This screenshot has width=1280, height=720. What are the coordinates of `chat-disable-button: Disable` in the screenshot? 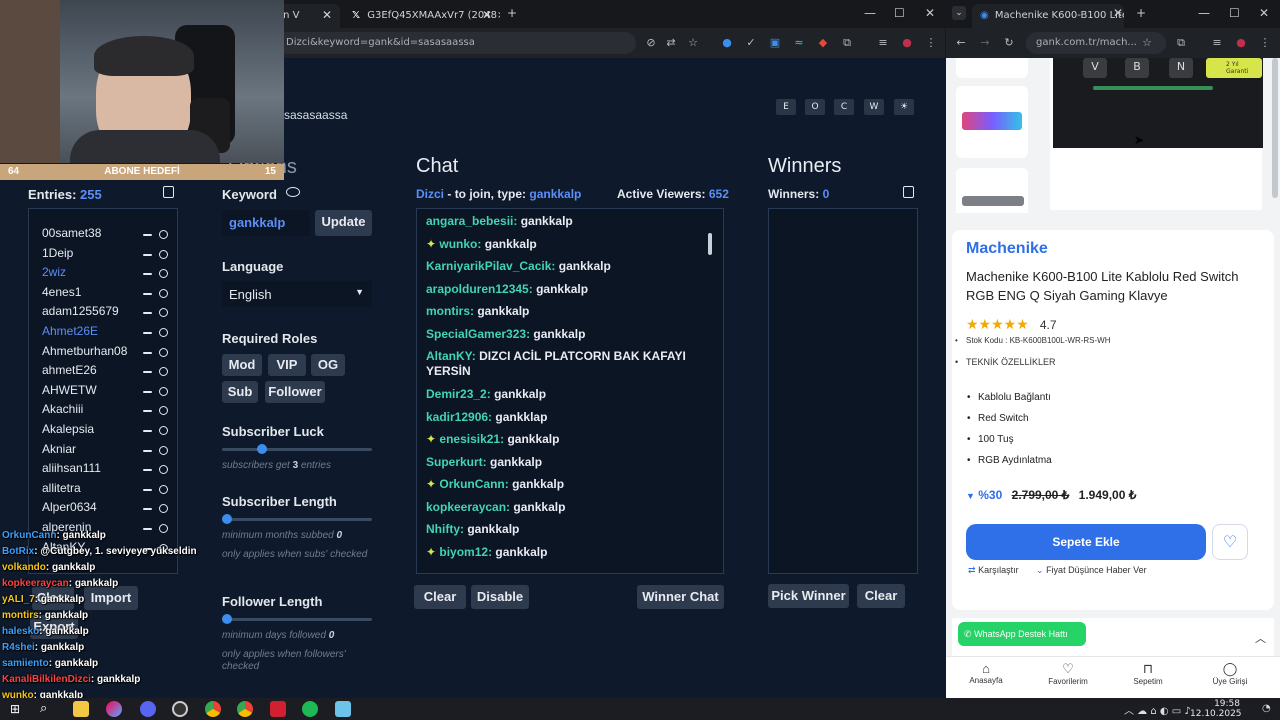 It's located at (500, 597).